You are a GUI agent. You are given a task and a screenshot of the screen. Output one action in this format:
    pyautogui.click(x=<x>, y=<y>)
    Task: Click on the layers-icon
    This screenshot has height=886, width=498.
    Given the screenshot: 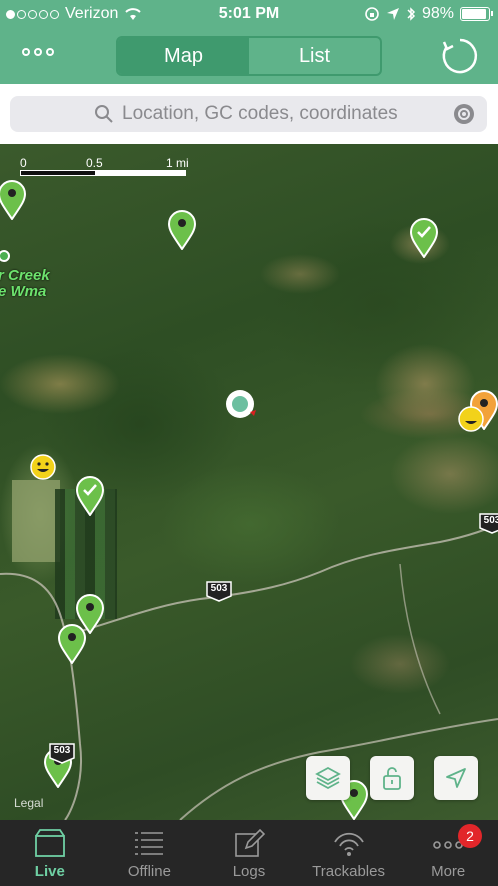 What is the action you would take?
    pyautogui.click(x=328, y=778)
    